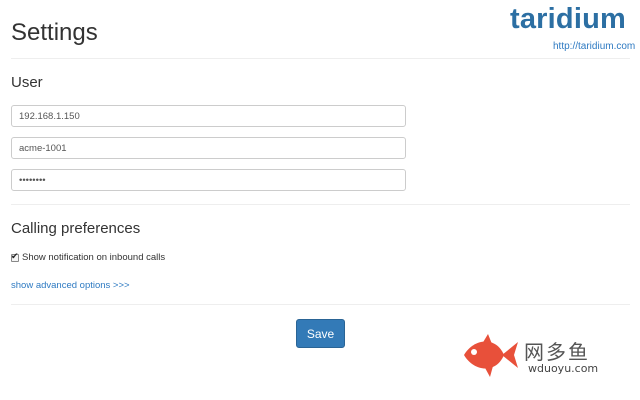 Image resolution: width=640 pixels, height=400 pixels. What do you see at coordinates (208, 148) in the screenshot?
I see `username-input` at bounding box center [208, 148].